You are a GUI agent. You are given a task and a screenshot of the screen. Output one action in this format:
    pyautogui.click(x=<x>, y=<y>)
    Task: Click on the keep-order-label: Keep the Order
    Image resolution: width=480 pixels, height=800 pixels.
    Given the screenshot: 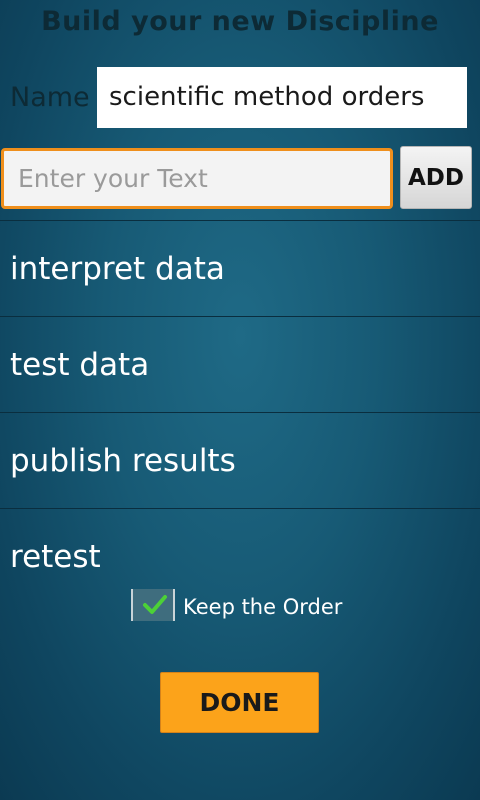 What is the action you would take?
    pyautogui.click(x=263, y=607)
    